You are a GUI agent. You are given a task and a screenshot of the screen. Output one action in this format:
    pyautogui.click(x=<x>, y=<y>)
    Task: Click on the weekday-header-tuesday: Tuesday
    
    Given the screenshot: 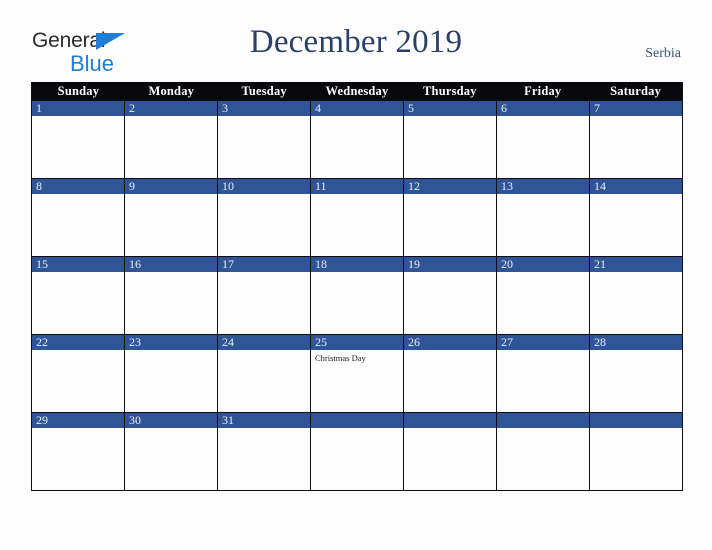 What is the action you would take?
    pyautogui.click(x=264, y=91)
    